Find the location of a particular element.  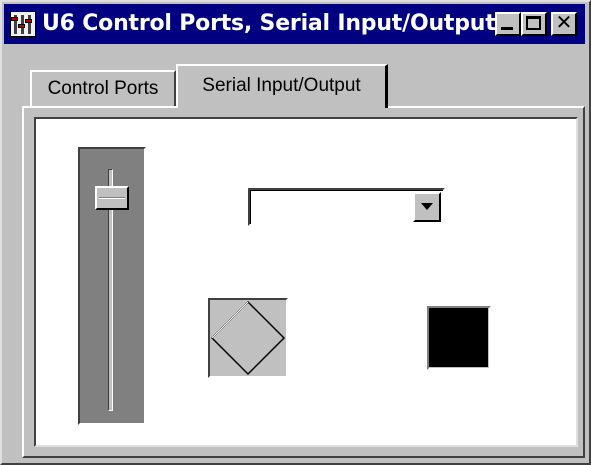

maximize-icon is located at coordinates (533, 23).